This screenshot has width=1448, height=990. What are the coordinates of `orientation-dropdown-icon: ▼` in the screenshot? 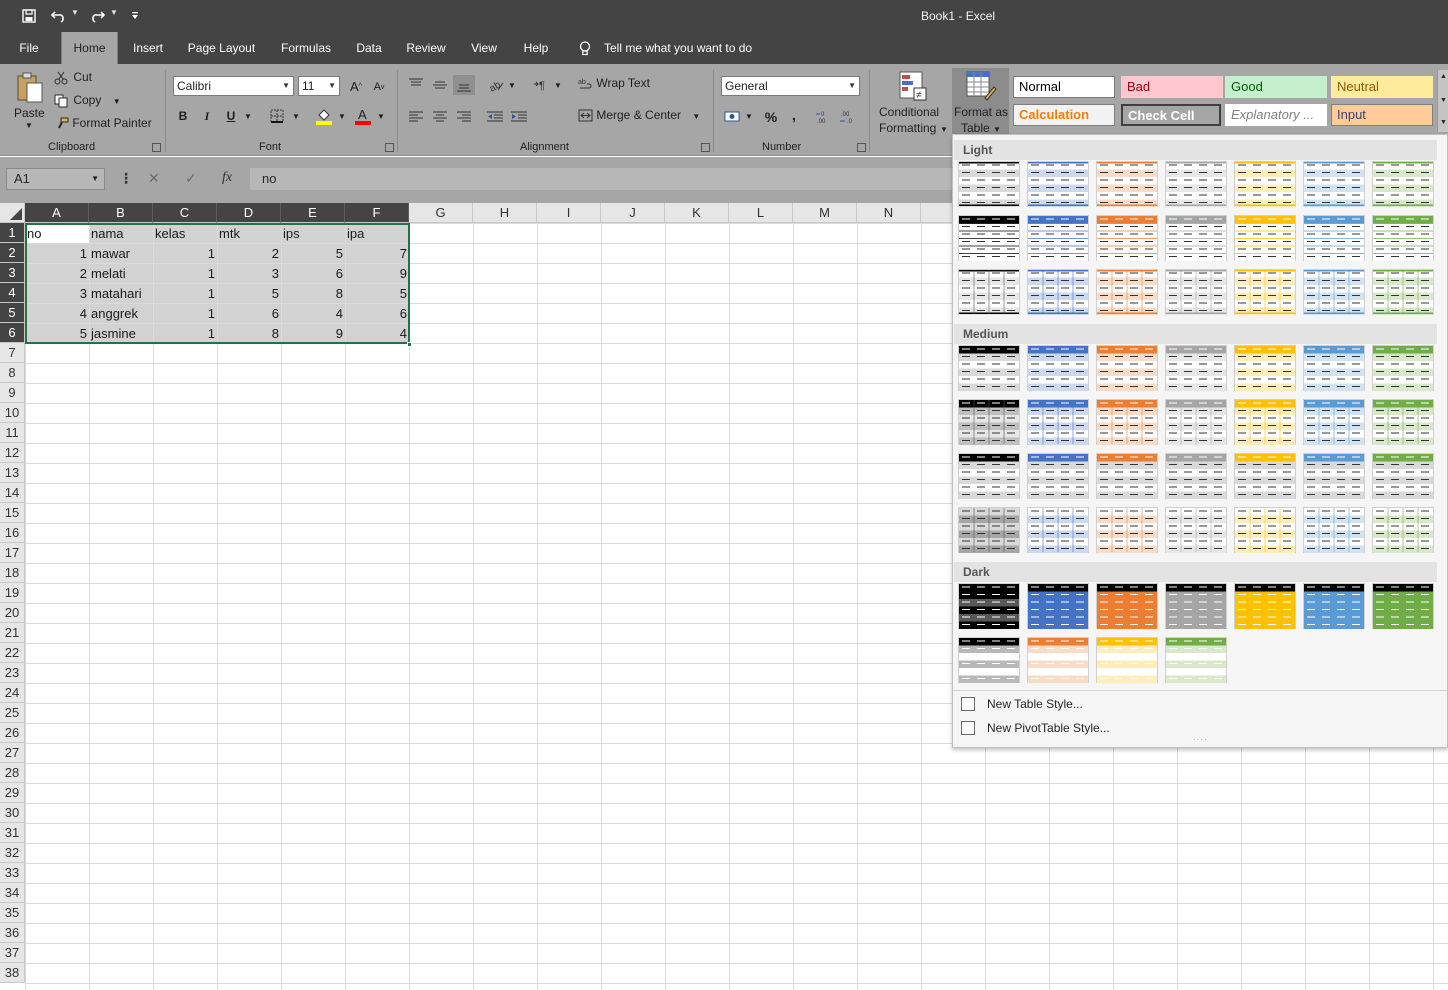 It's located at (512, 85).